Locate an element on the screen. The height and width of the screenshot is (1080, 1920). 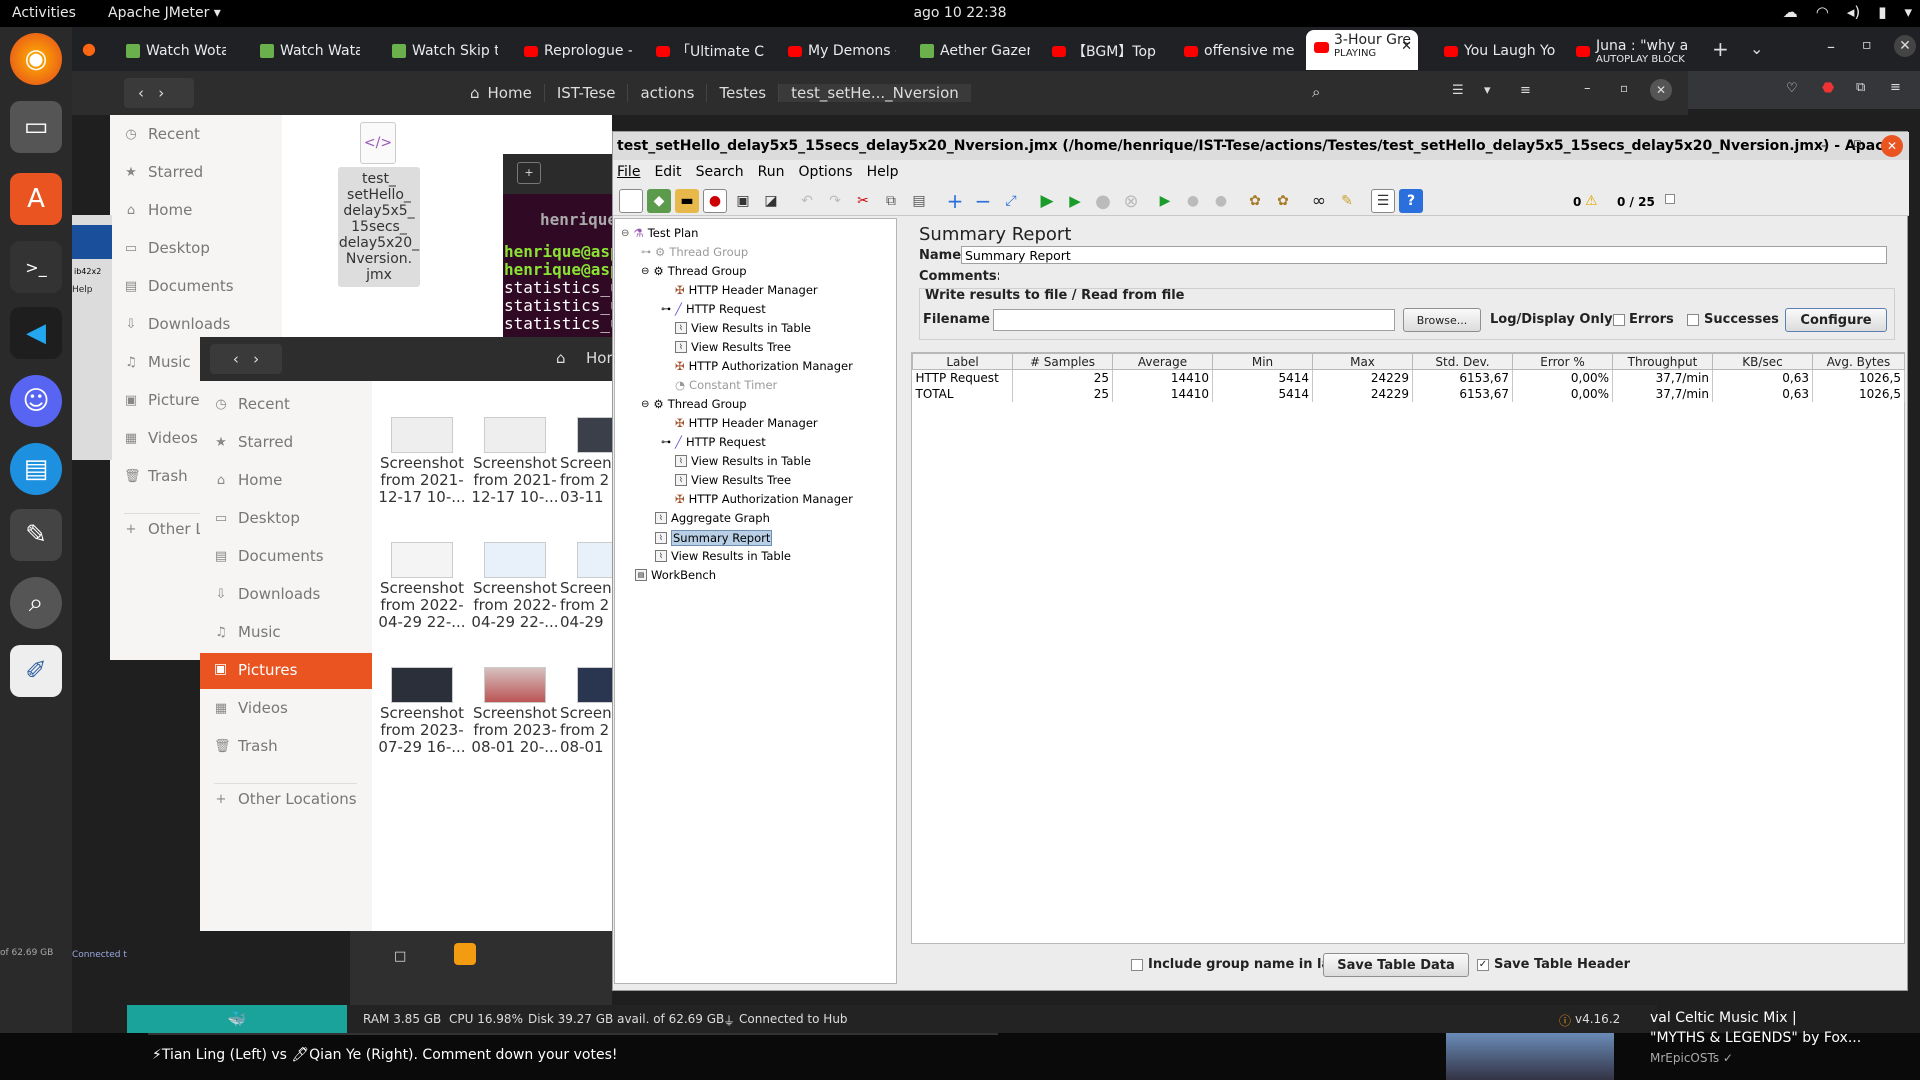
browser-tab: Watch Watasl is located at coordinates (310, 51).